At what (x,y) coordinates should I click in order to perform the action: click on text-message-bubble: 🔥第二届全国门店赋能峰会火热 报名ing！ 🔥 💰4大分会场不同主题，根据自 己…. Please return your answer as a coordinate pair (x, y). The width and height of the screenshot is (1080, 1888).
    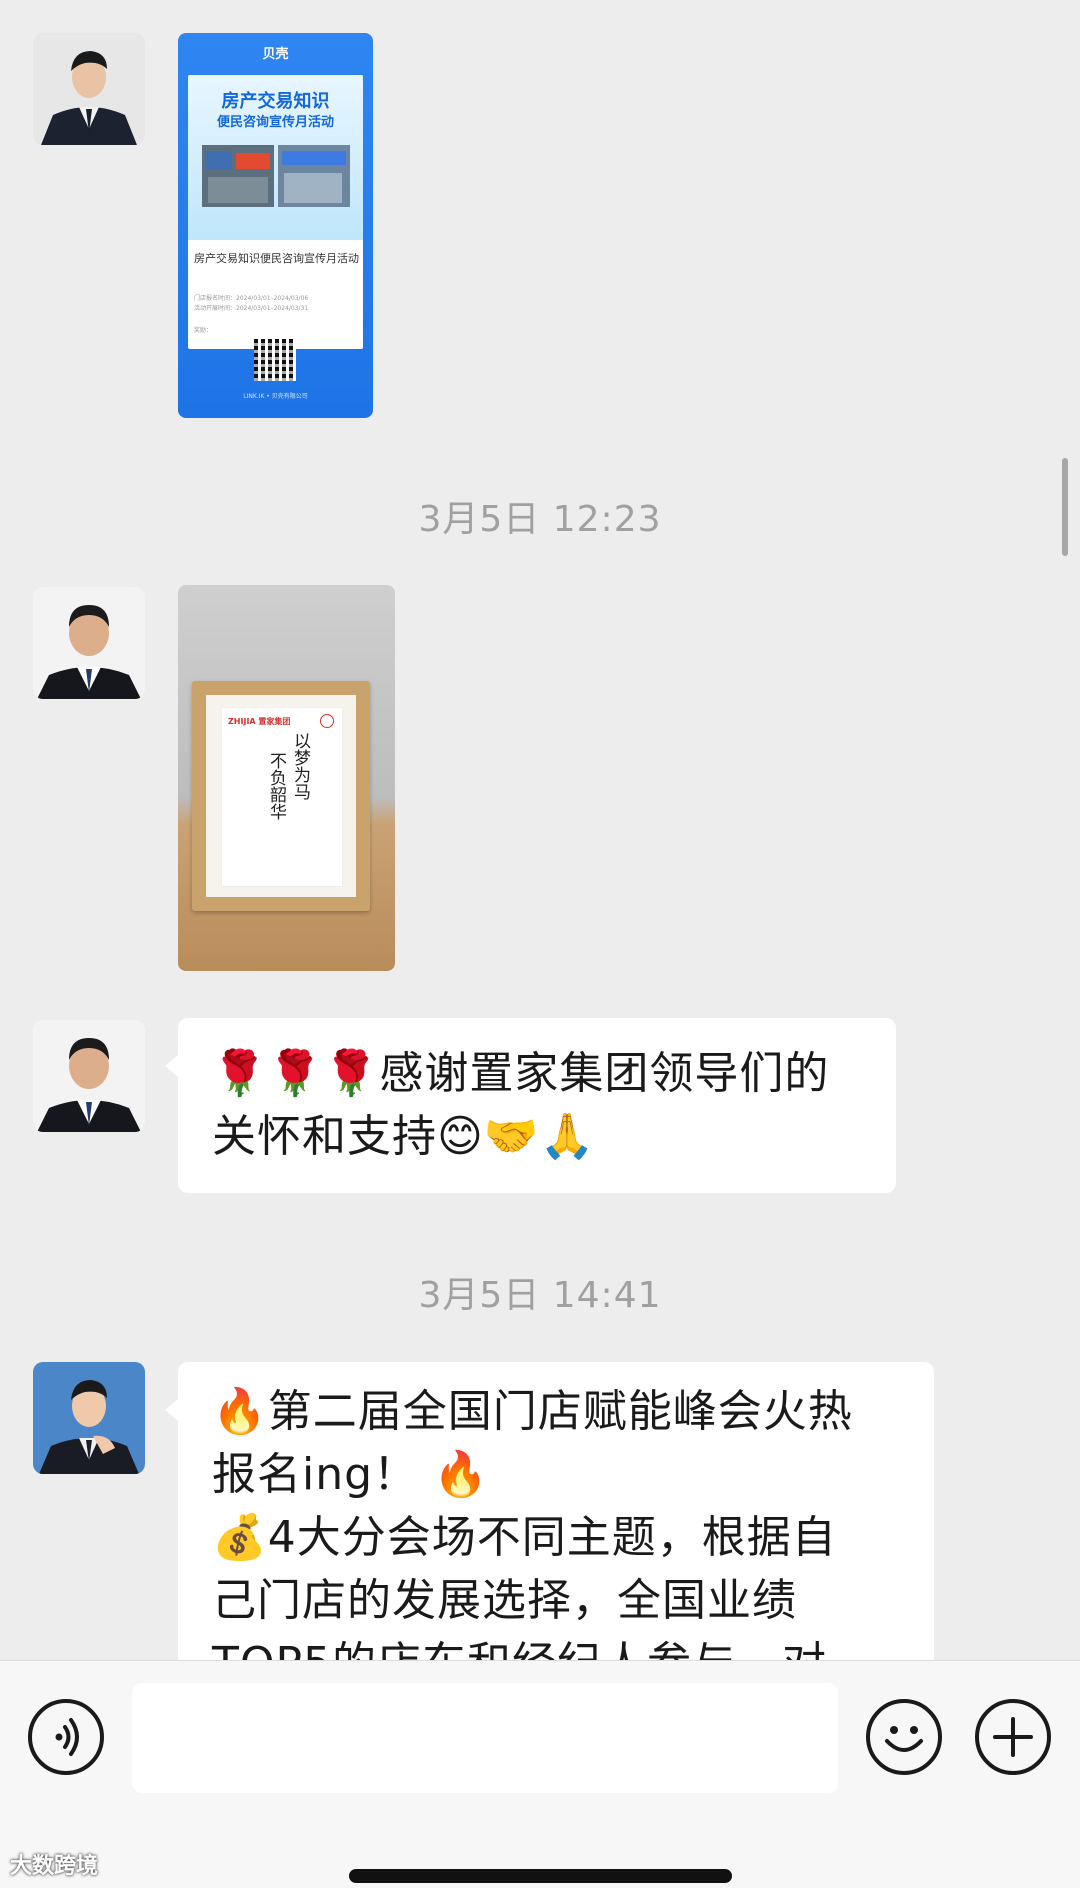
    Looking at the image, I should click on (549, 1511).